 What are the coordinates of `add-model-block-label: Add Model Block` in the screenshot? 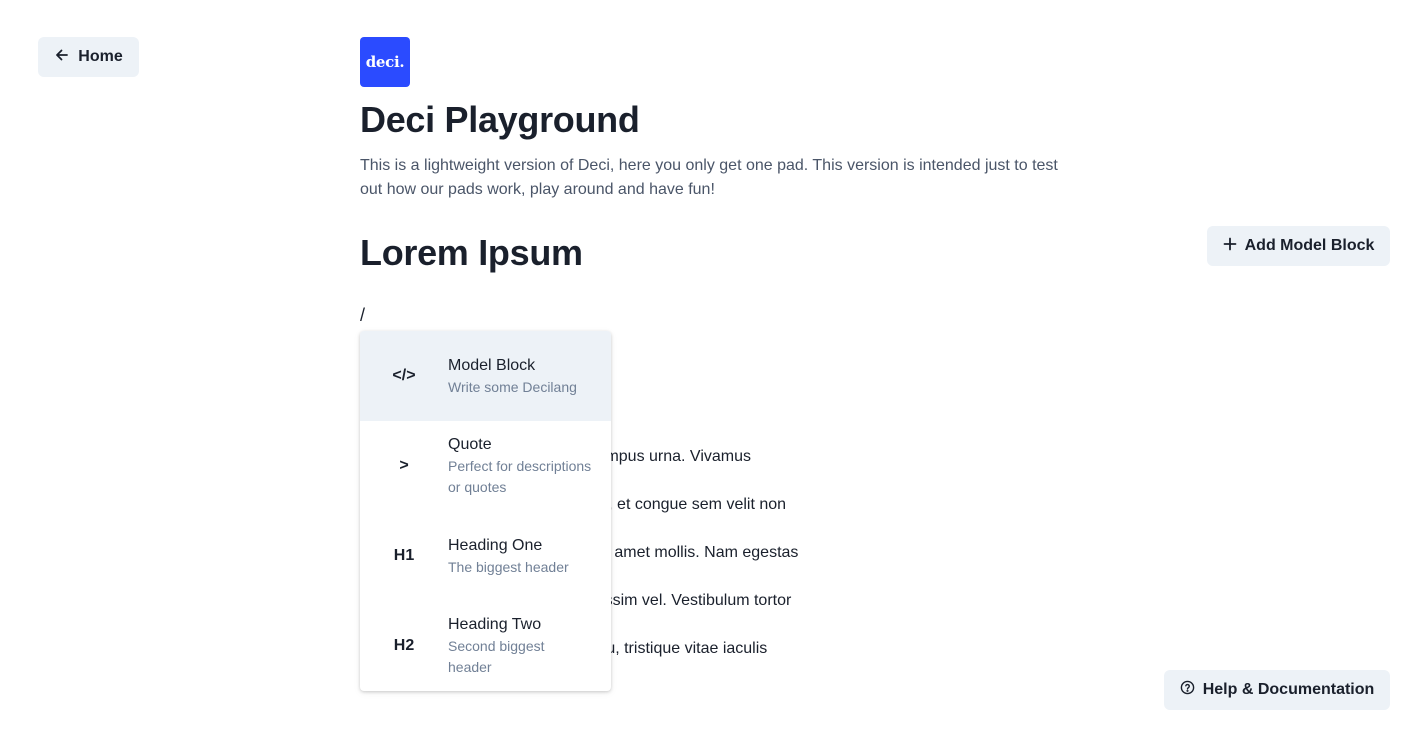 It's located at (1309, 245).